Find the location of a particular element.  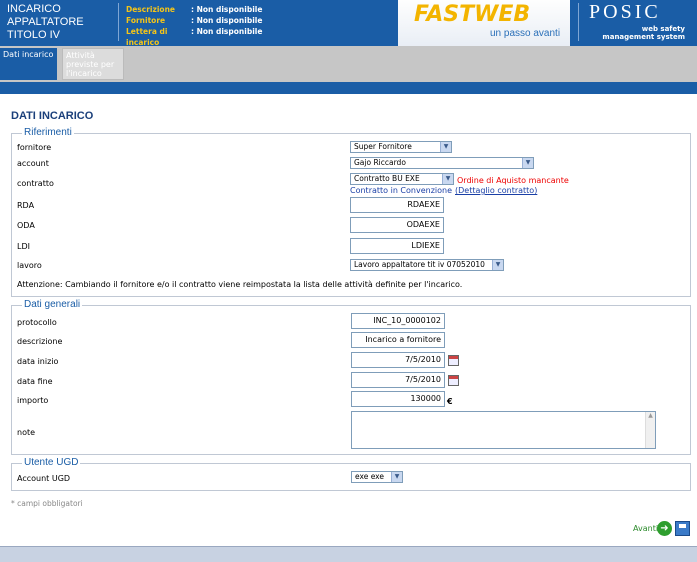

info-key: Lettera di incarico is located at coordinates (147, 37).